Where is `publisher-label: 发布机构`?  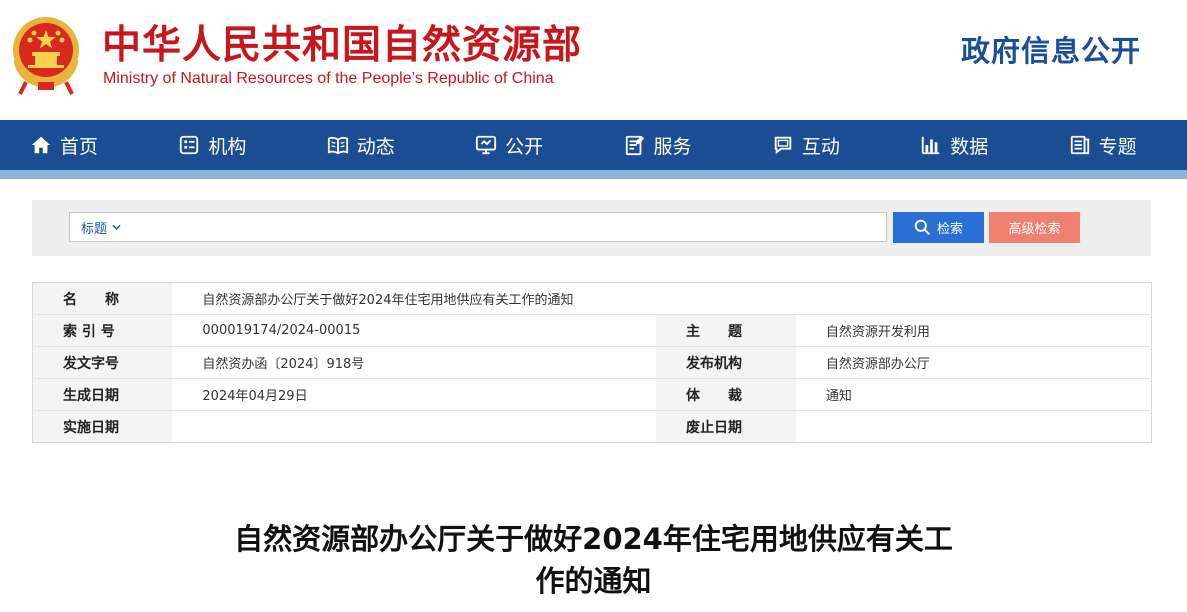
publisher-label: 发布机构 is located at coordinates (725, 362).